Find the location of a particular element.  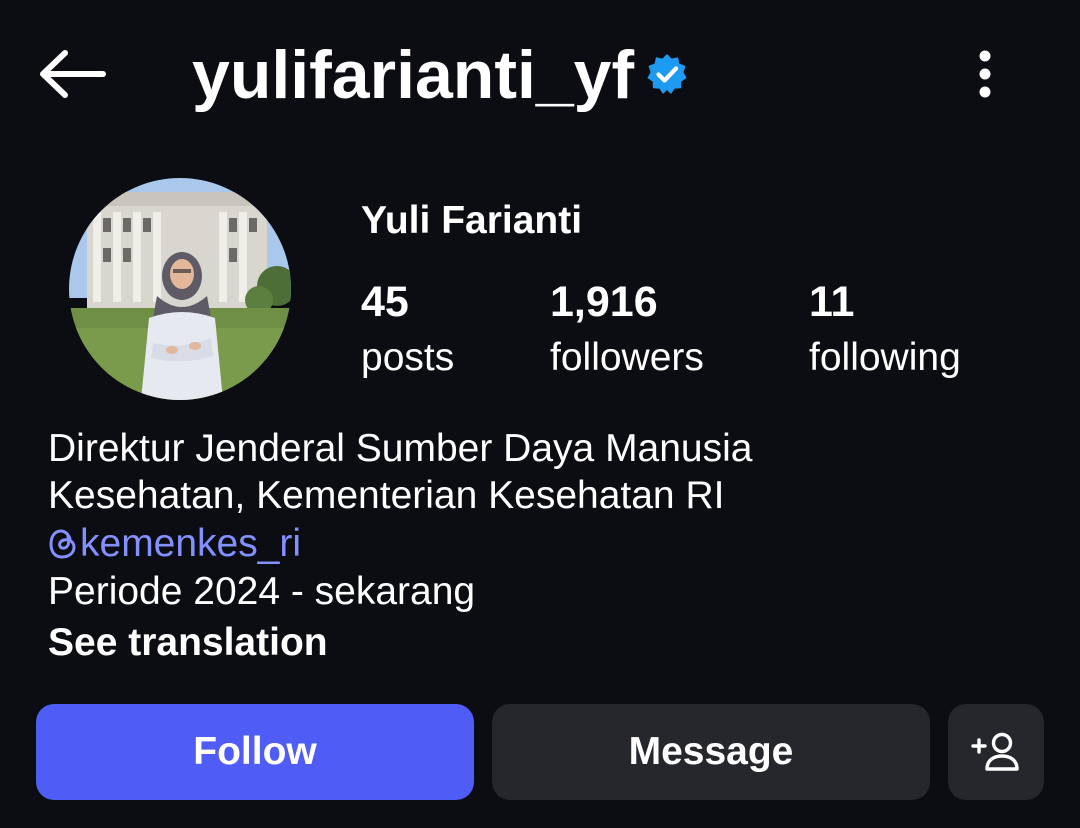

followers-label: followers is located at coordinates (627, 357).